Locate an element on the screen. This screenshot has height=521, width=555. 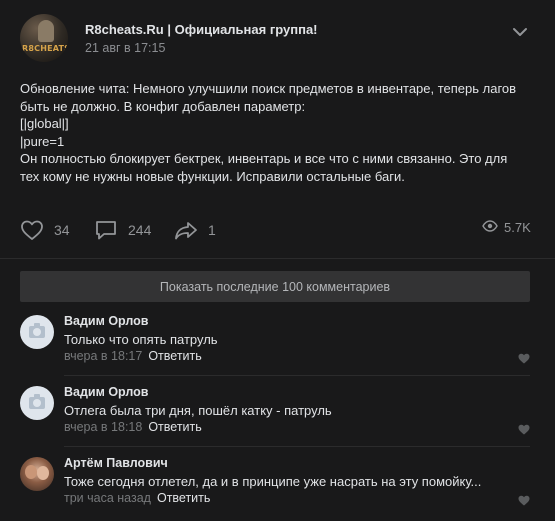
share-count: 1 is located at coordinates (212, 230).